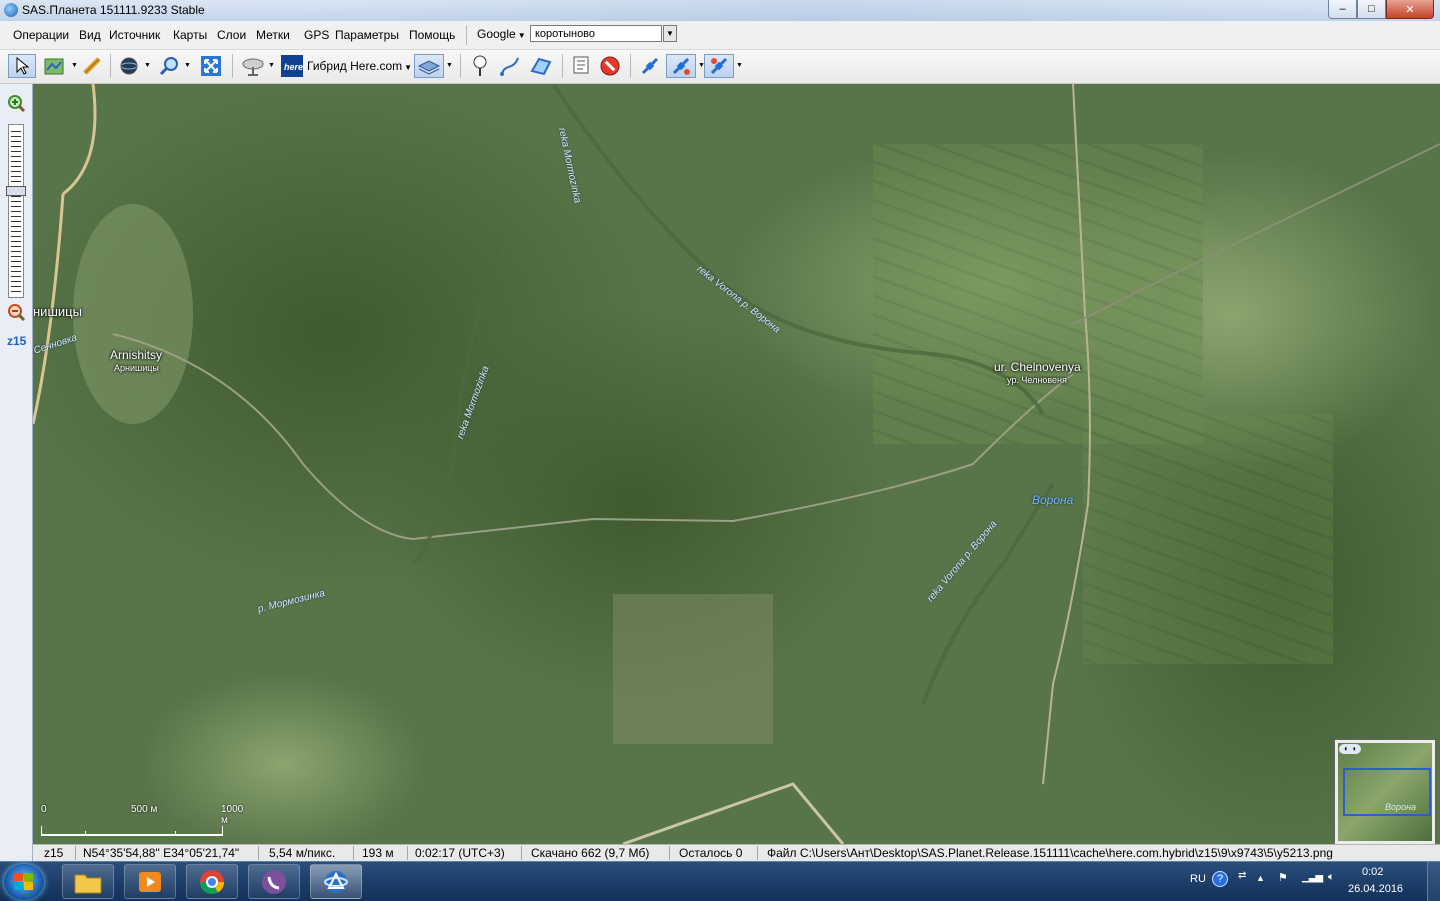 This screenshot has height=901, width=1440. What do you see at coordinates (466, 35) in the screenshot?
I see `menu-separator` at bounding box center [466, 35].